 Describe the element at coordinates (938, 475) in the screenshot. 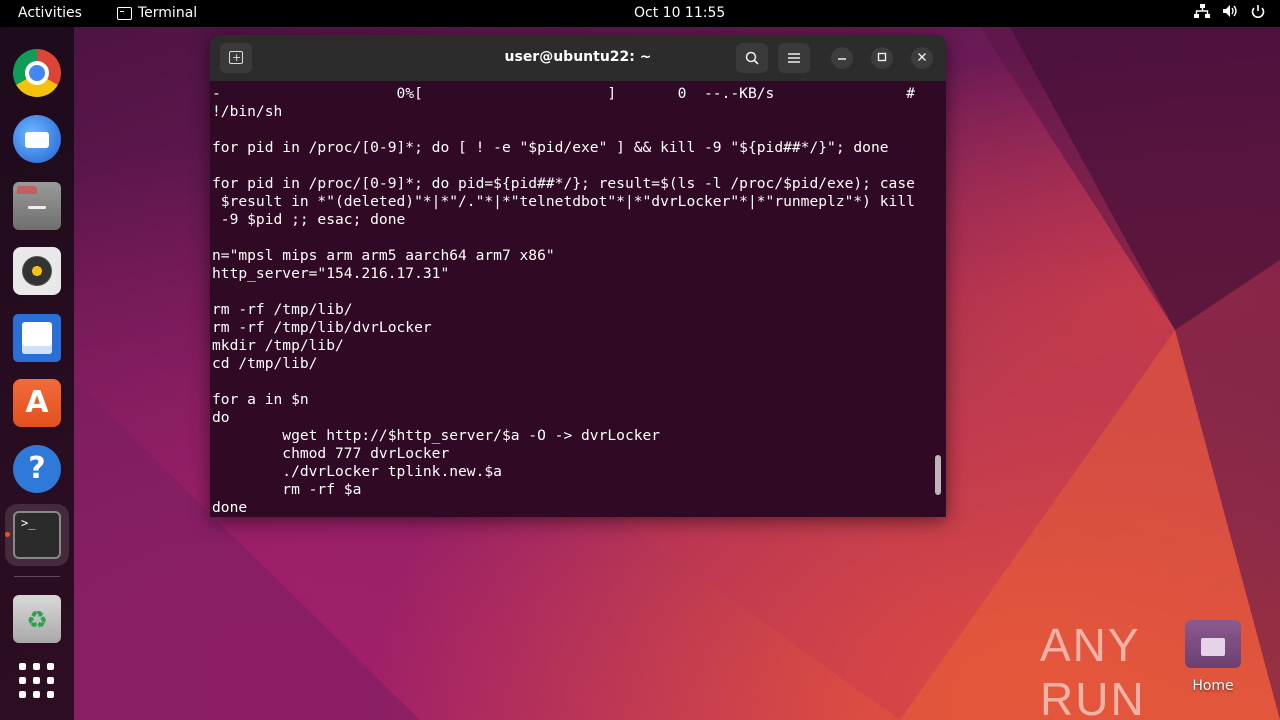

I see `scrollbar` at that location.